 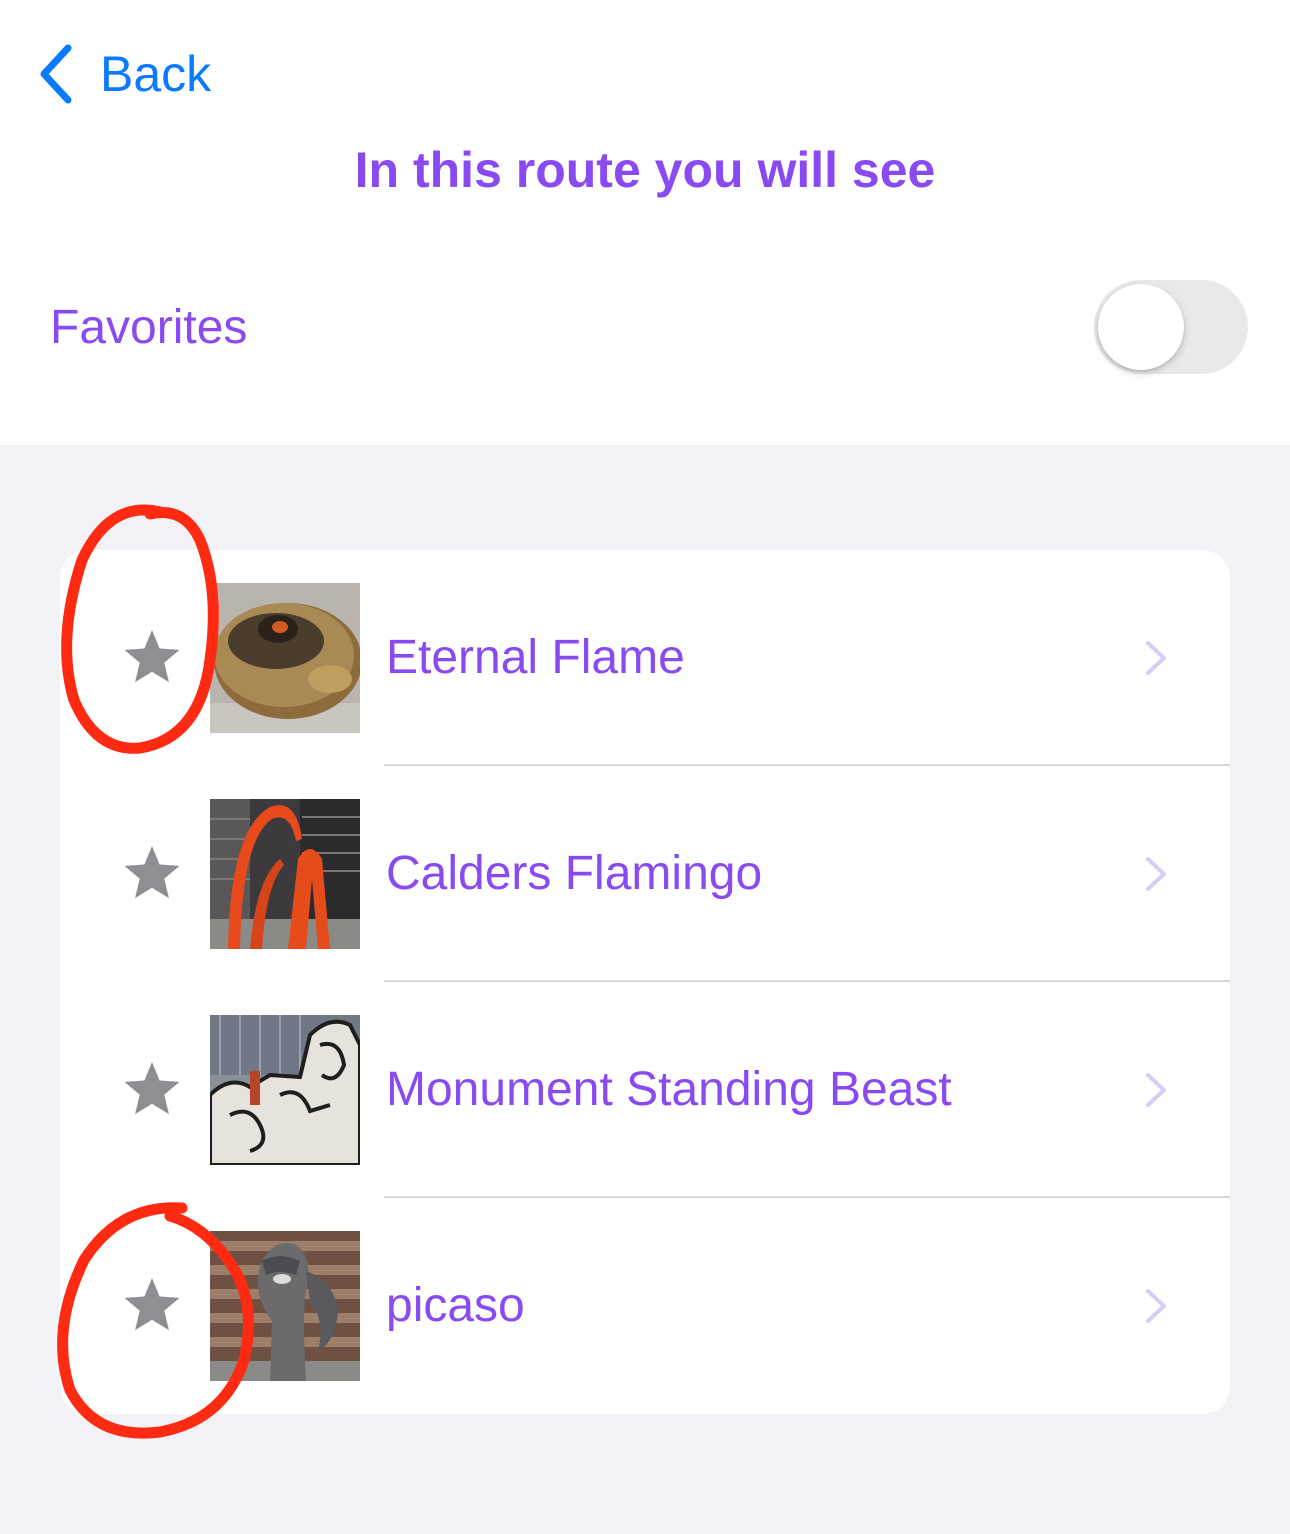 I want to click on toggle-knob, so click(x=1141, y=327).